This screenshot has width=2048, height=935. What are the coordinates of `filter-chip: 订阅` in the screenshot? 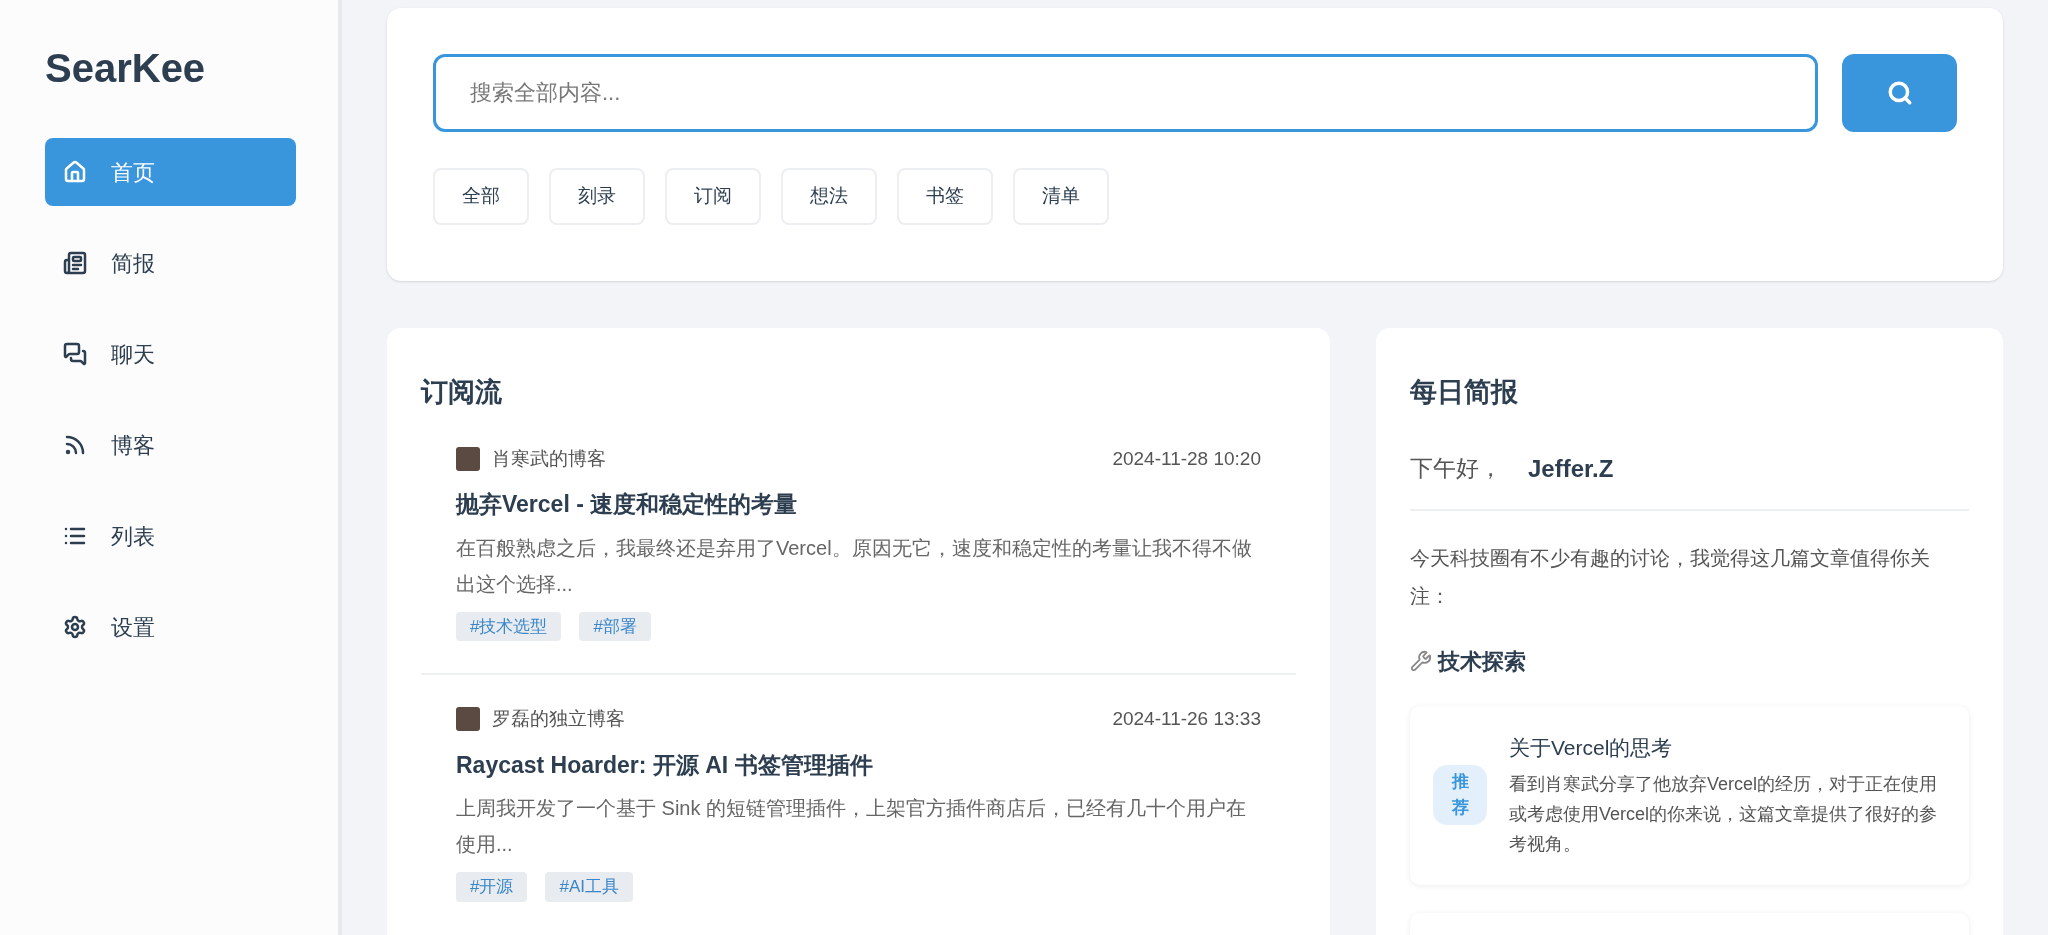 It's located at (713, 196).